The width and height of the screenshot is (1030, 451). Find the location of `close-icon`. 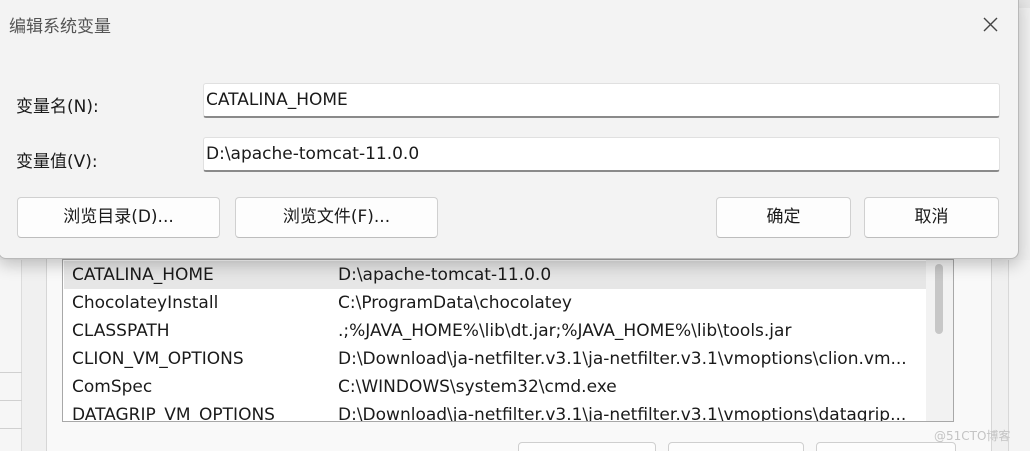

close-icon is located at coordinates (990, 24).